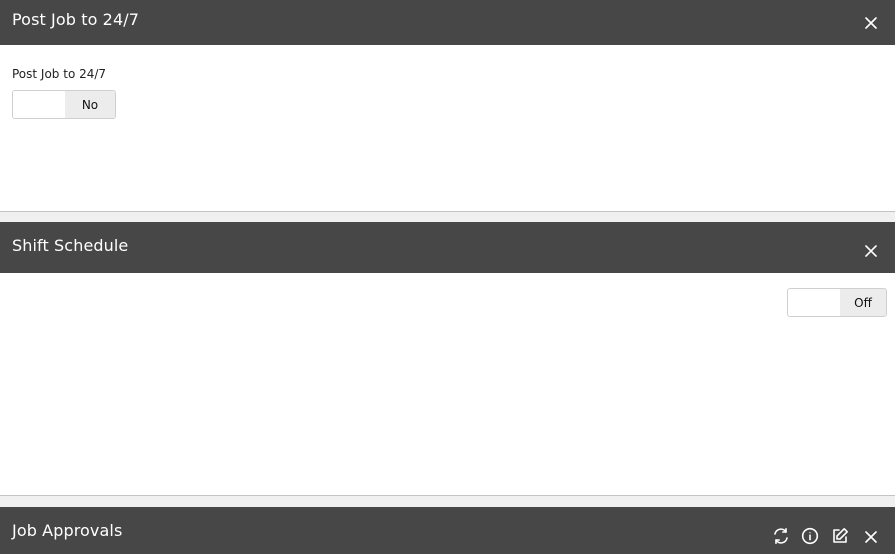 Image resolution: width=895 pixels, height=554 pixels. Describe the element at coordinates (447, 22) in the screenshot. I see `post-job-panel-header: Post Job to 24/7` at that location.